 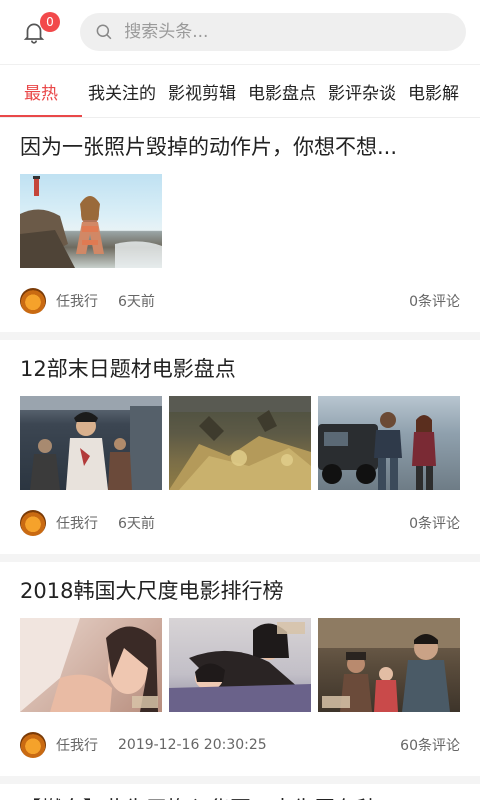 What do you see at coordinates (104, 32) in the screenshot?
I see `search-icon` at bounding box center [104, 32].